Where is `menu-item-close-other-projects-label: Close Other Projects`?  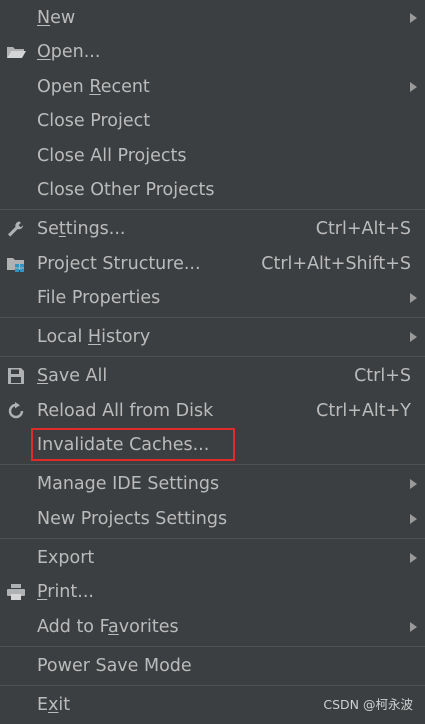
menu-item-close-other-projects-label: Close Other Projects is located at coordinates (126, 190).